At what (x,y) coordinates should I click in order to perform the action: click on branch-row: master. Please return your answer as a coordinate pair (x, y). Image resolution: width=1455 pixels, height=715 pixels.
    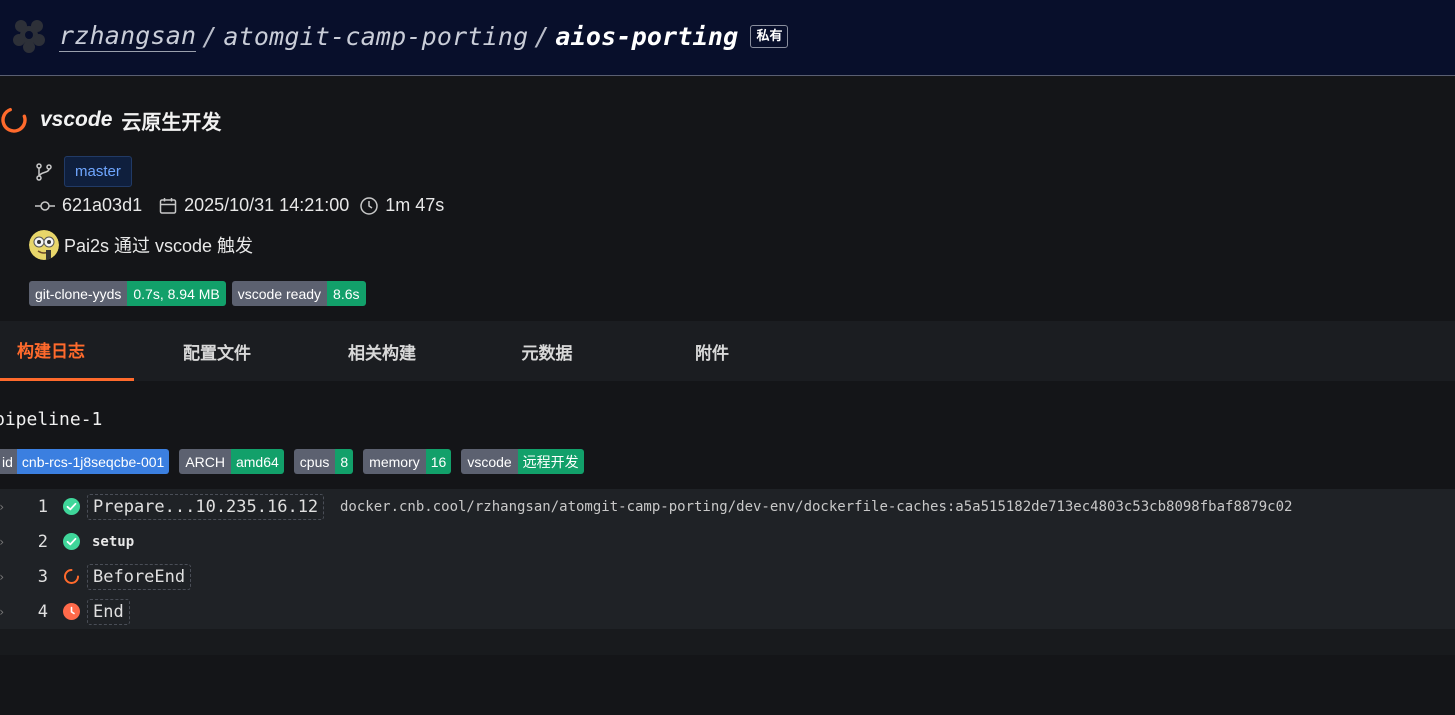
    Looking at the image, I should click on (83, 171).